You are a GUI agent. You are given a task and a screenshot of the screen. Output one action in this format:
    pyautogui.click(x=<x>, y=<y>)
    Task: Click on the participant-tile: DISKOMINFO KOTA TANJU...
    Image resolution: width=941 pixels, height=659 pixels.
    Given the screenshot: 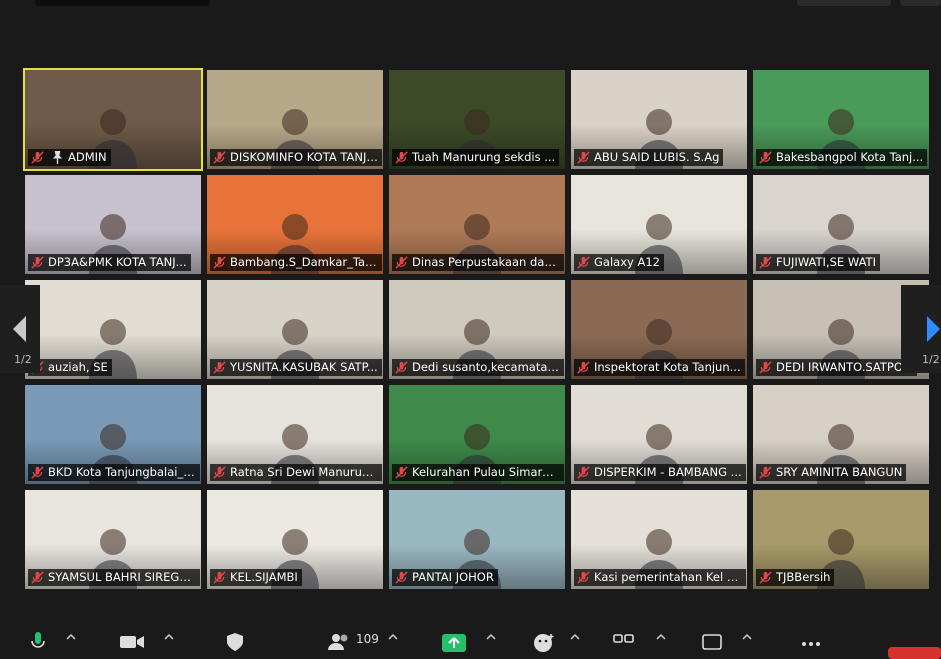 What is the action you would take?
    pyautogui.click(x=295, y=119)
    